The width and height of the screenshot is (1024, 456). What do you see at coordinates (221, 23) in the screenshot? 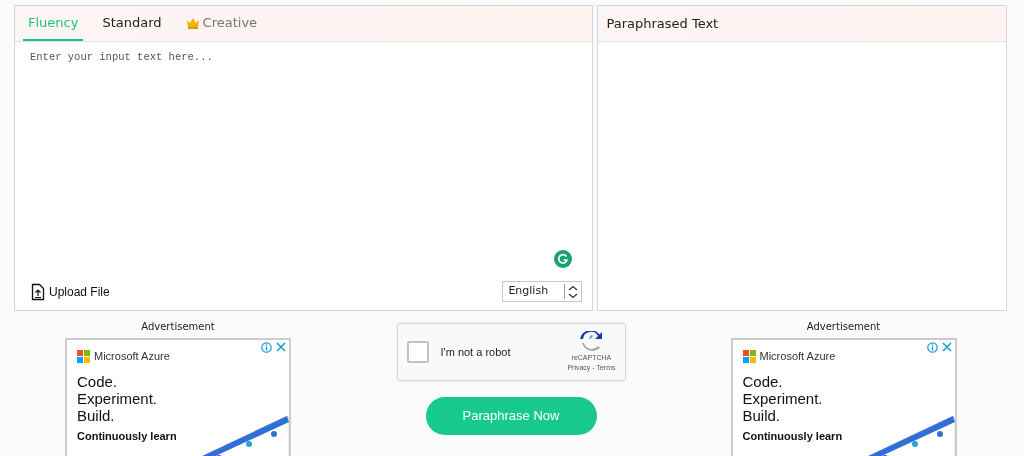
I see `mode-tab: Creative` at bounding box center [221, 23].